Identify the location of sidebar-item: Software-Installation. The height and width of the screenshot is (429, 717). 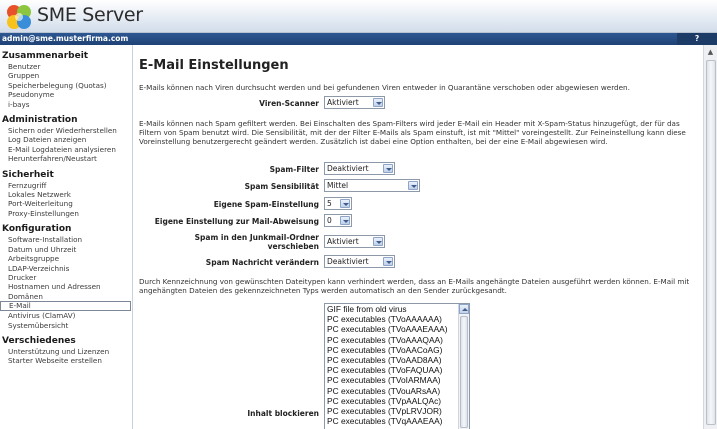
(66, 239).